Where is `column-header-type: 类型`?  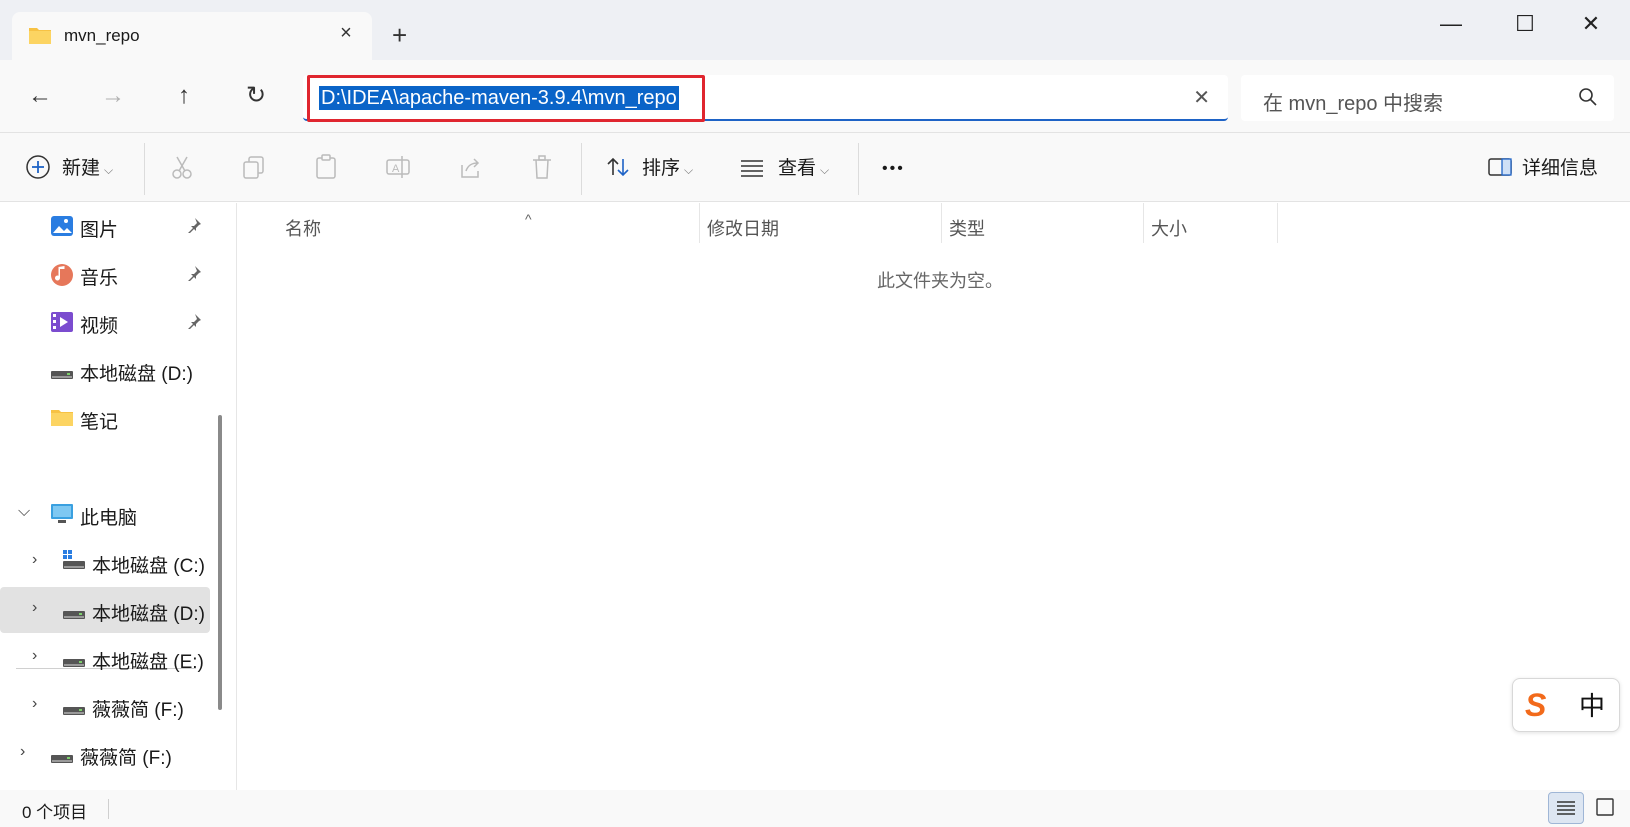 column-header-type: 类型 is located at coordinates (967, 228).